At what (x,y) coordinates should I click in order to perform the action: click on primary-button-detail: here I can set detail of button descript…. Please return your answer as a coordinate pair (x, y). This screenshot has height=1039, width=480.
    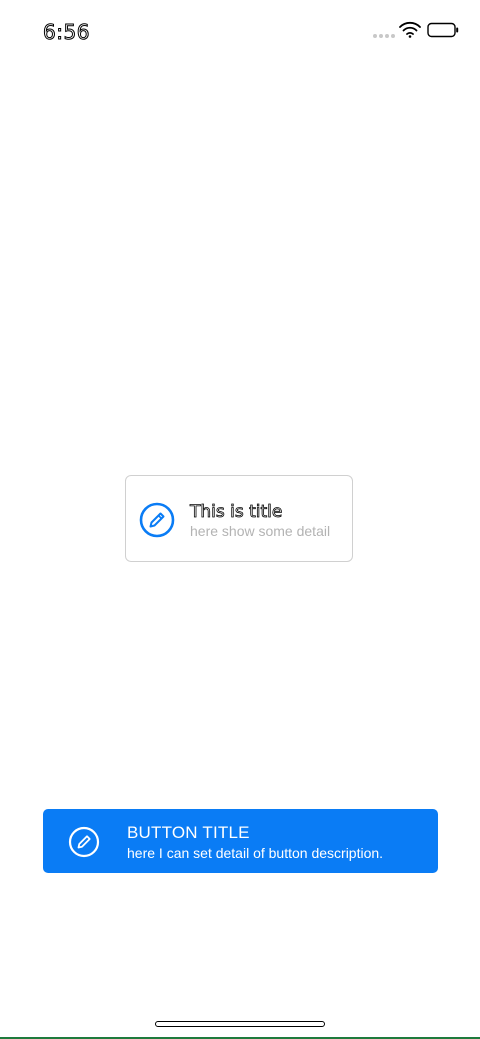
    Looking at the image, I should click on (255, 853).